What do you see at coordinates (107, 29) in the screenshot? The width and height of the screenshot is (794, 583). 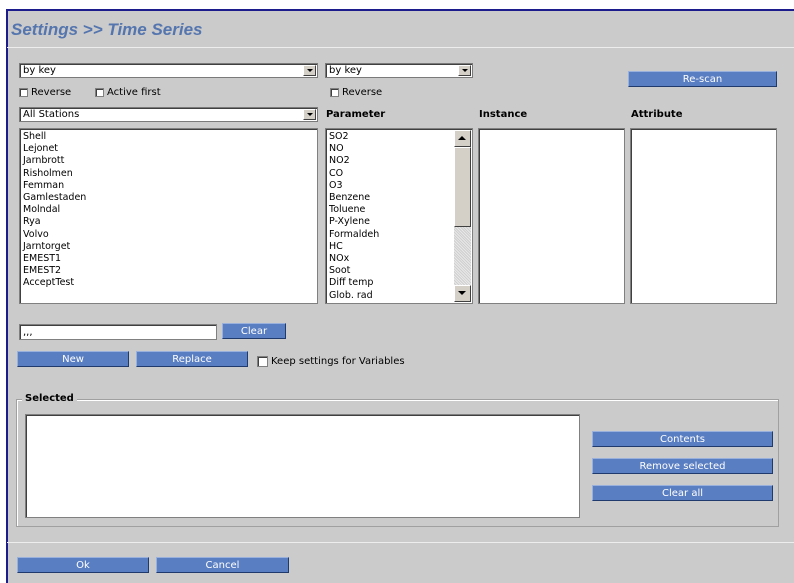 I see `page-title: Settings >> Time Series` at bounding box center [107, 29].